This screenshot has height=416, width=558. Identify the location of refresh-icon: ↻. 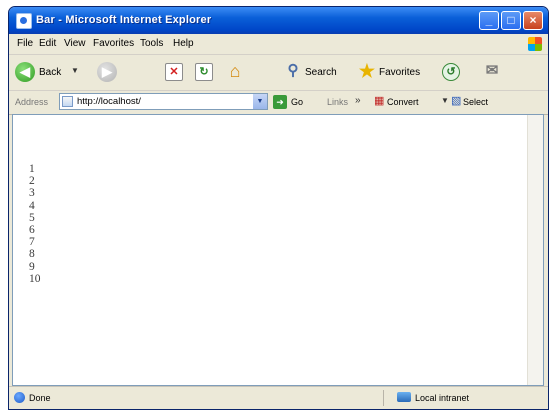
(204, 72).